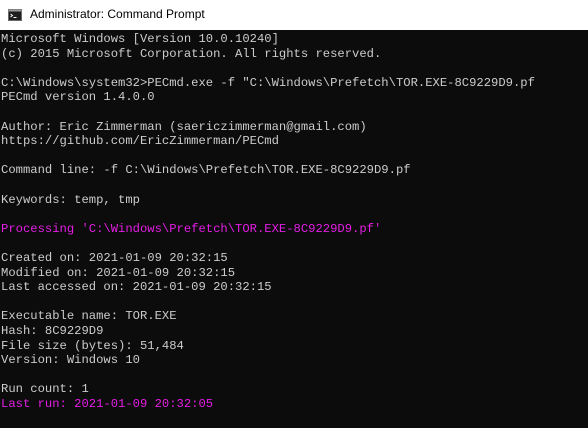 The image size is (588, 428). Describe the element at coordinates (52, 331) in the screenshot. I see `console-line: Hash: 8C9229D9` at that location.